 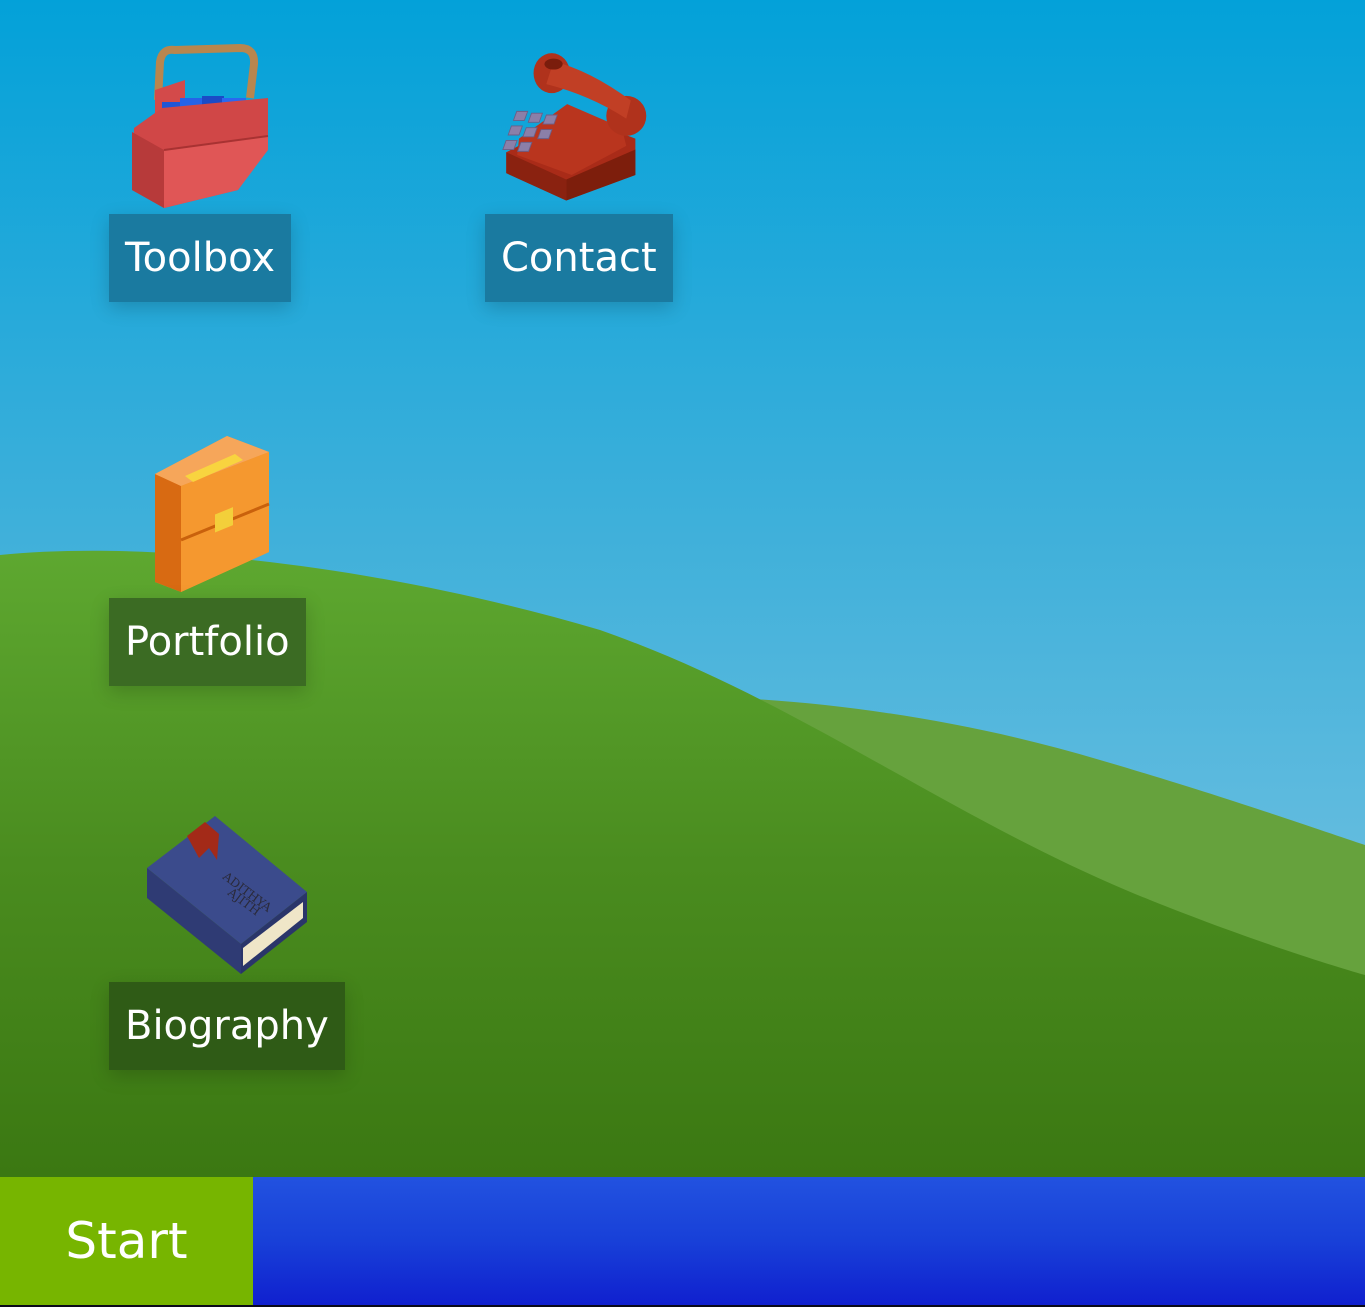 What do you see at coordinates (226, 895) in the screenshot?
I see `book-icon: ADITHYA AJITH` at bounding box center [226, 895].